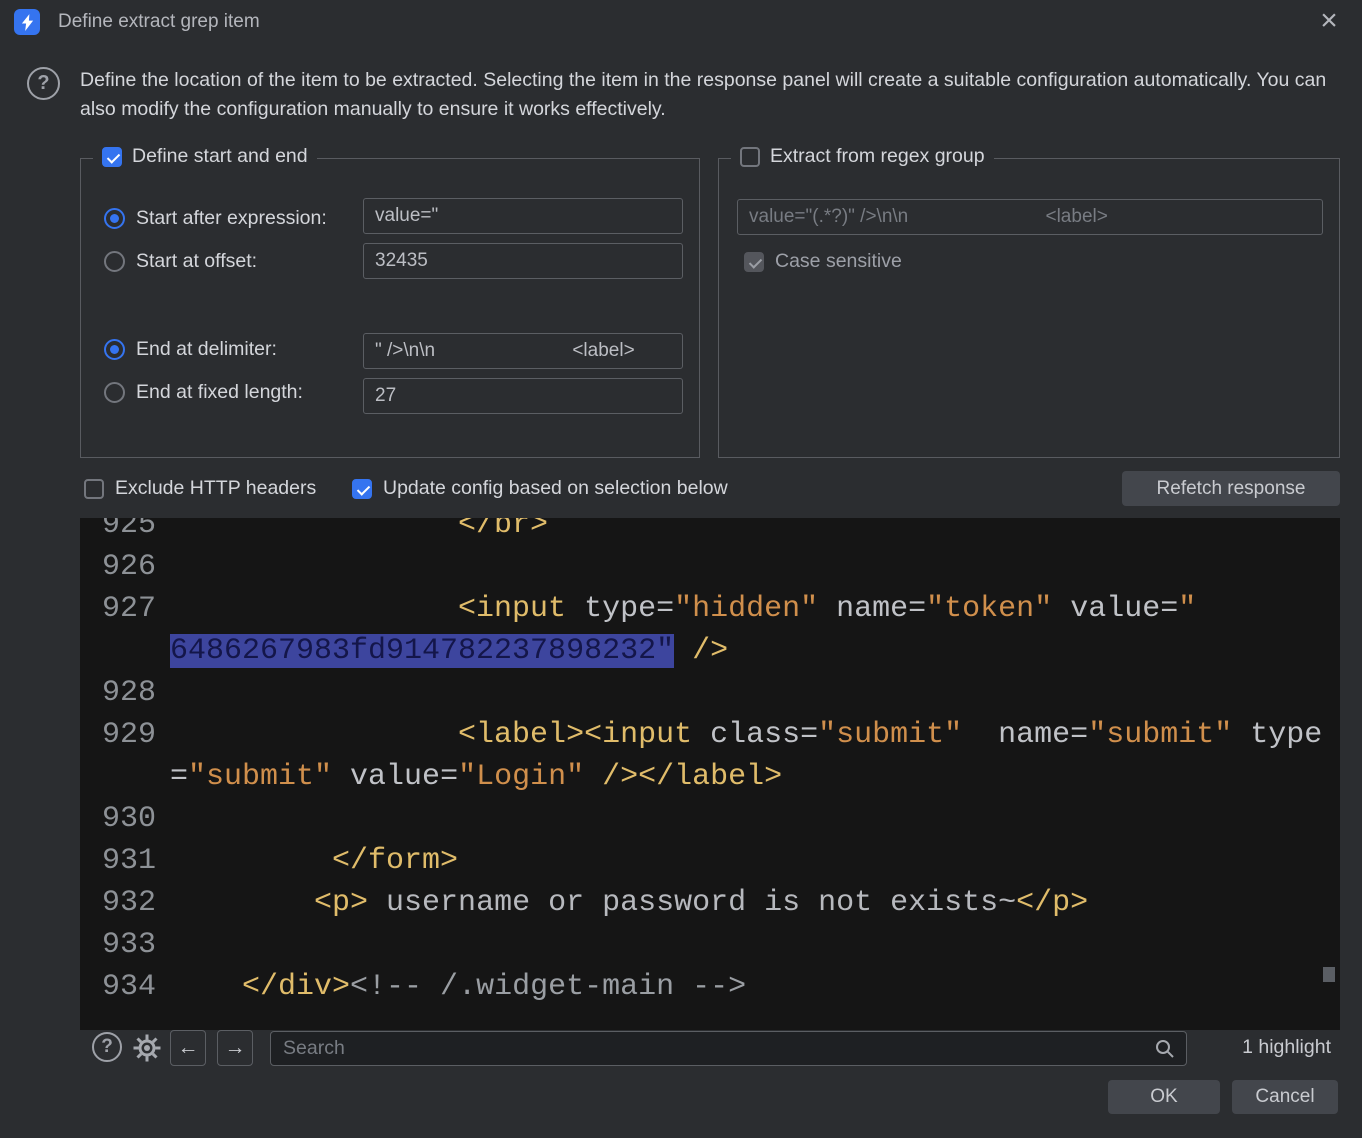  I want to click on gear-icon, so click(147, 1048).